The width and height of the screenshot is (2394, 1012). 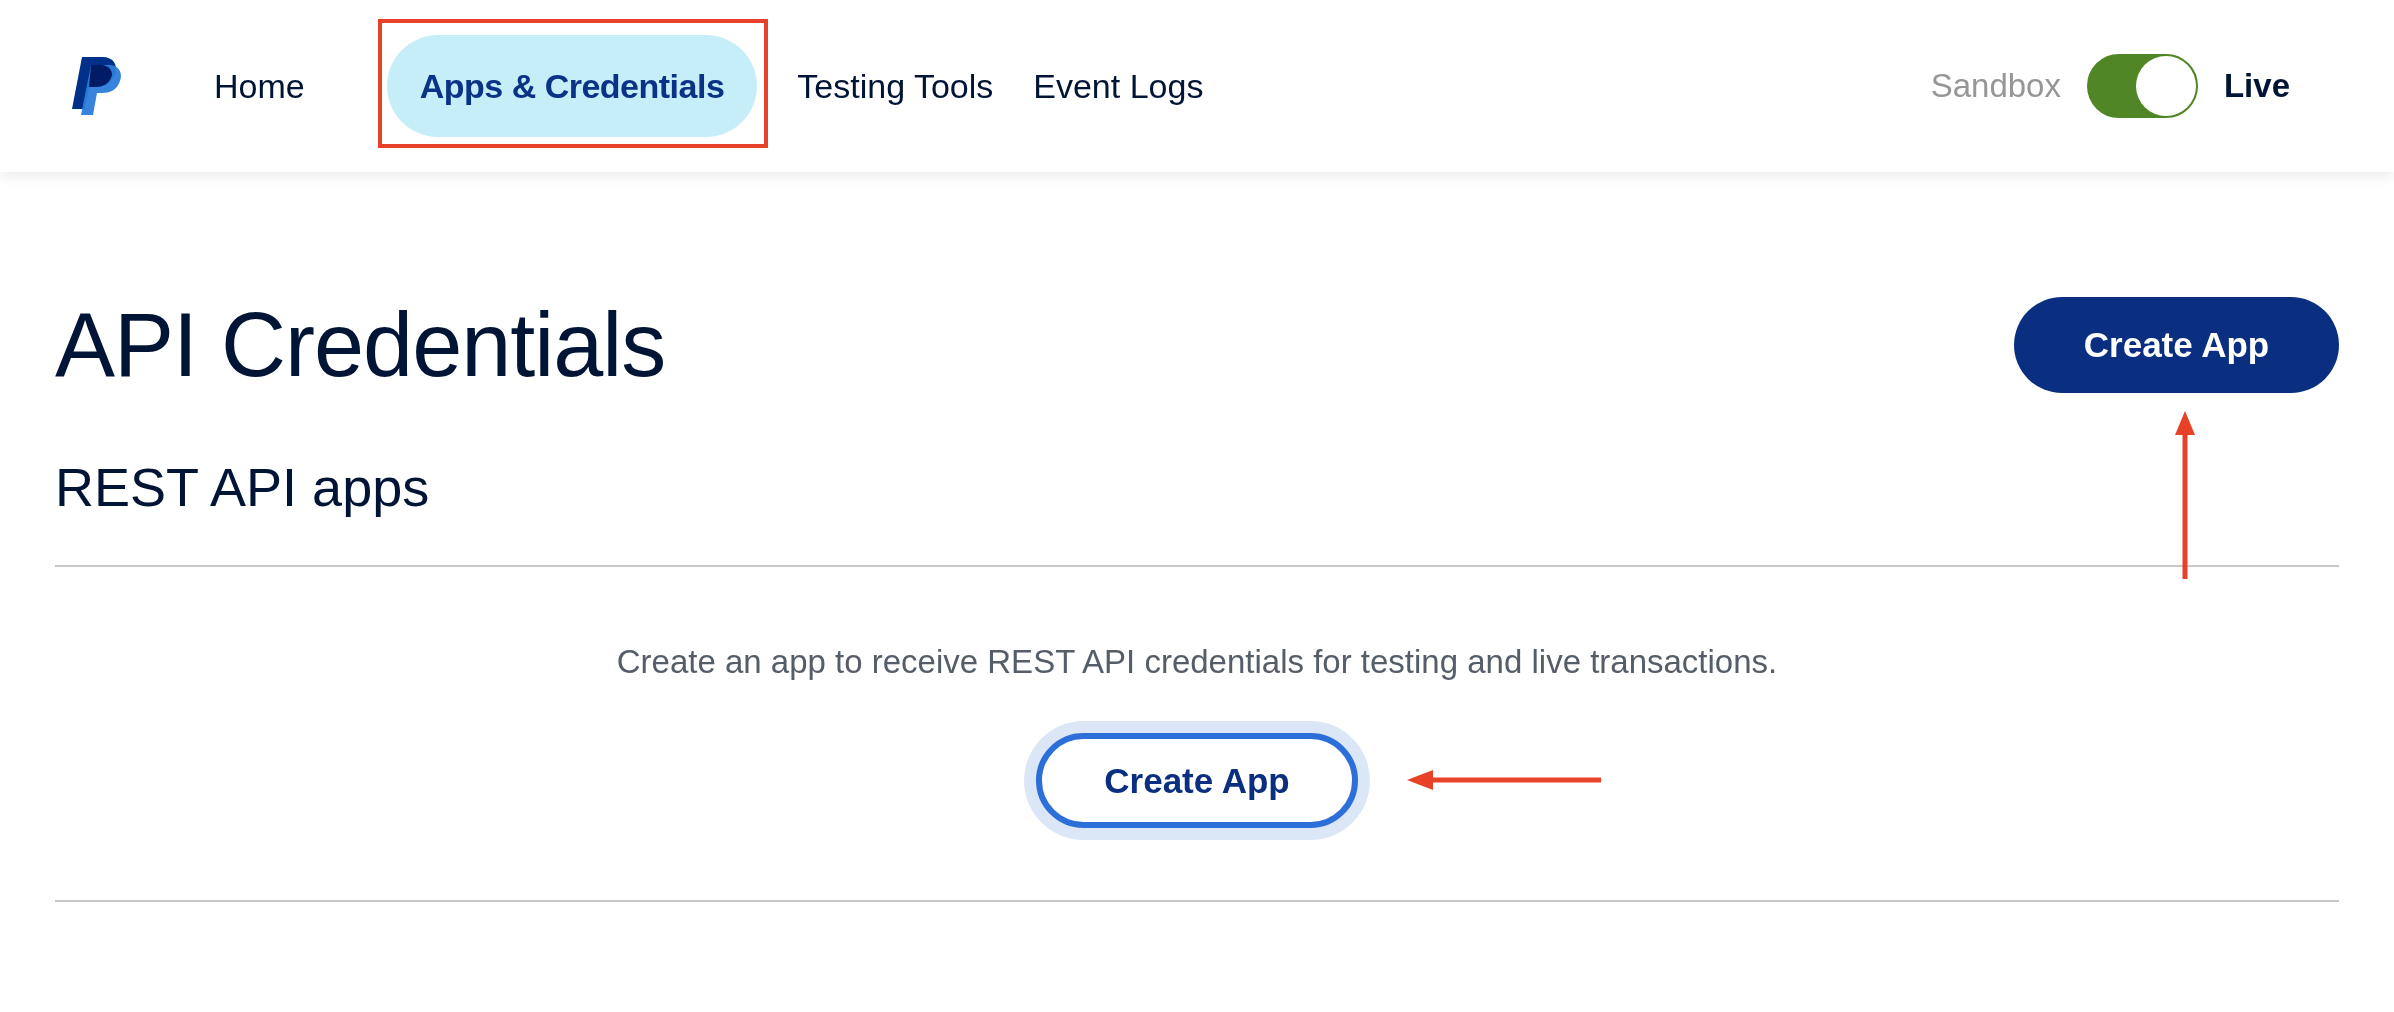 What do you see at coordinates (1118, 86) in the screenshot?
I see `nav-tab: Event Logs` at bounding box center [1118, 86].